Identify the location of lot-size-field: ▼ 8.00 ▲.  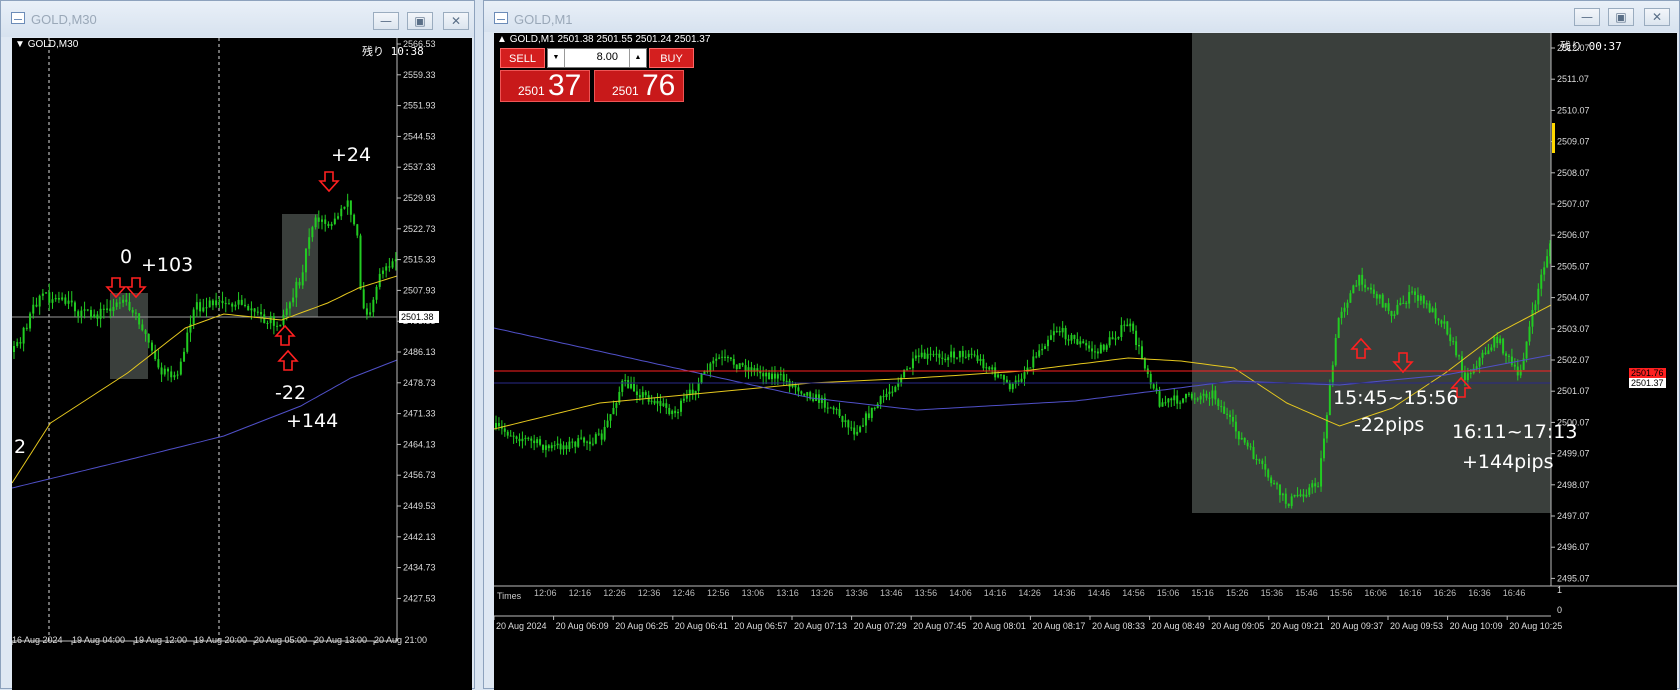
(597, 58).